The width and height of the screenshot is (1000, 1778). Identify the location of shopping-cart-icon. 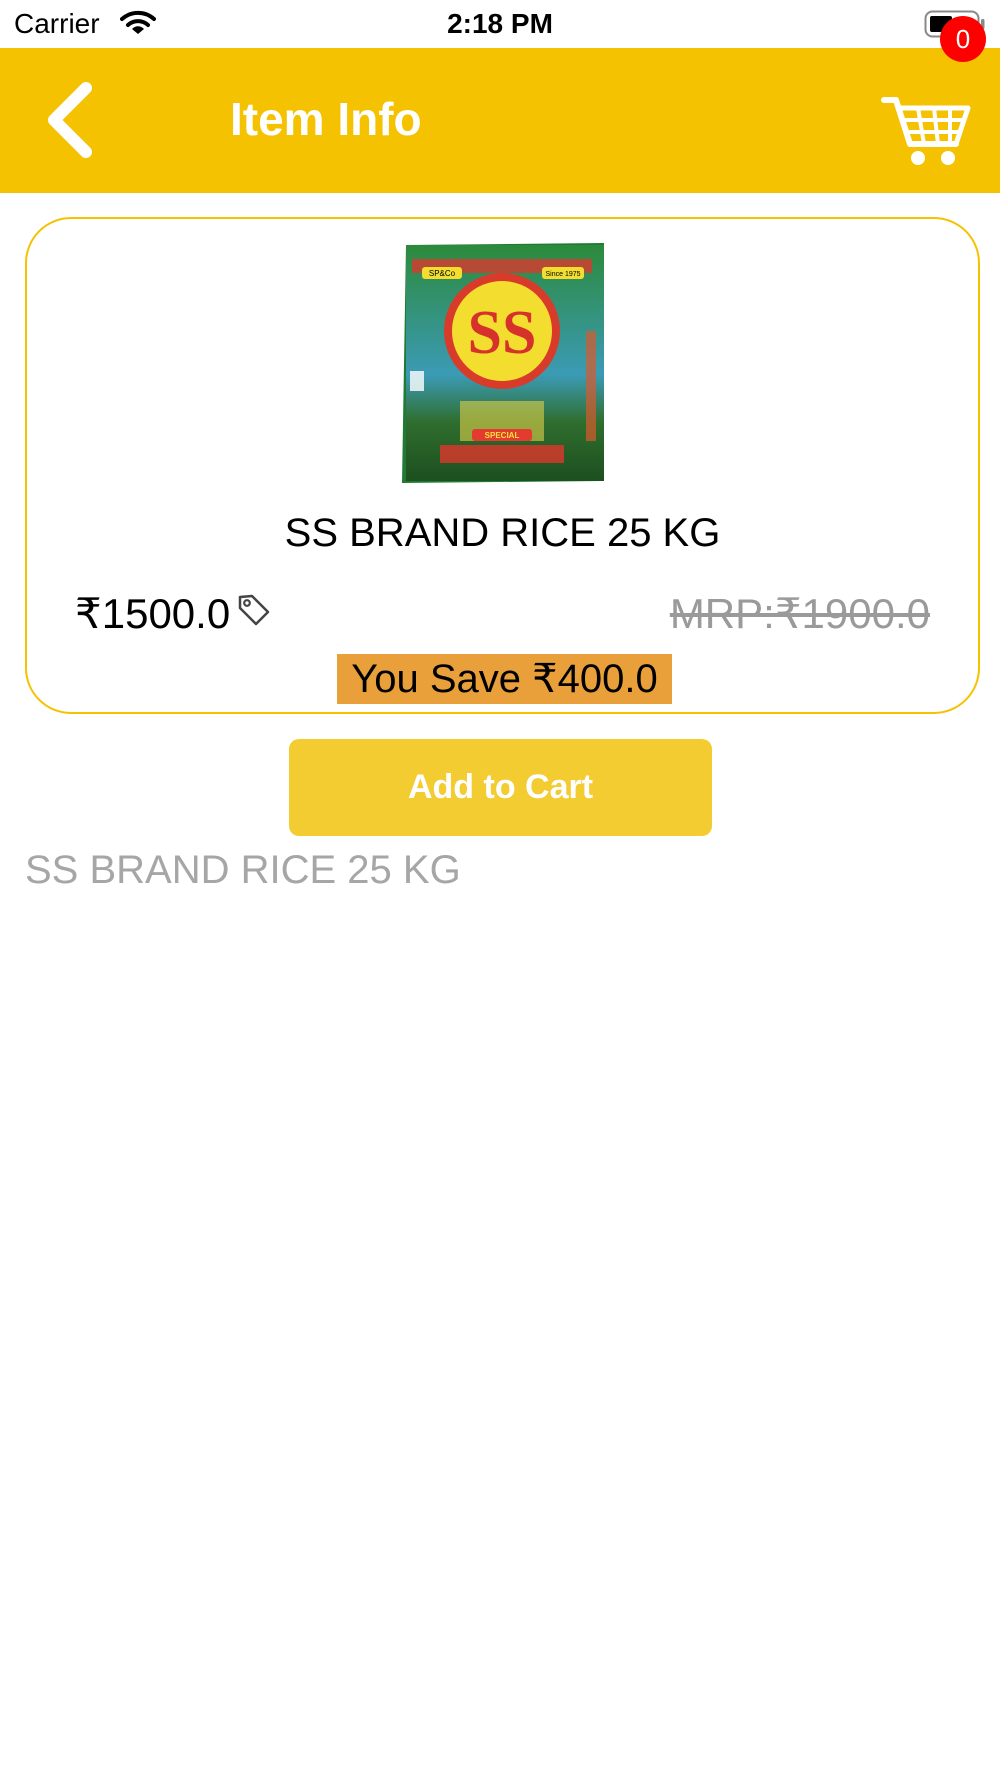
(926, 131).